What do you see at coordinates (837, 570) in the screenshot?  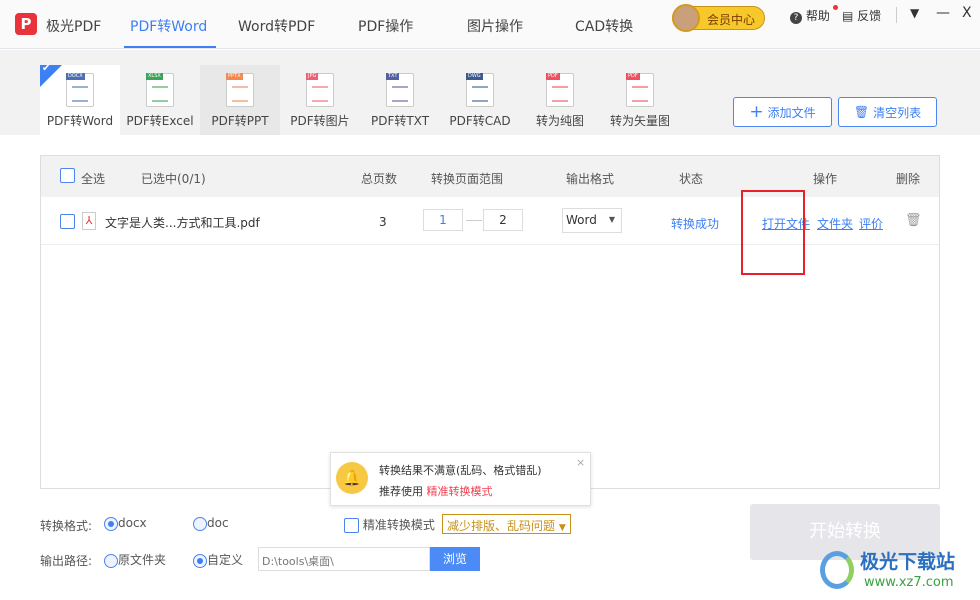 I see `watermark-swirl-icon` at bounding box center [837, 570].